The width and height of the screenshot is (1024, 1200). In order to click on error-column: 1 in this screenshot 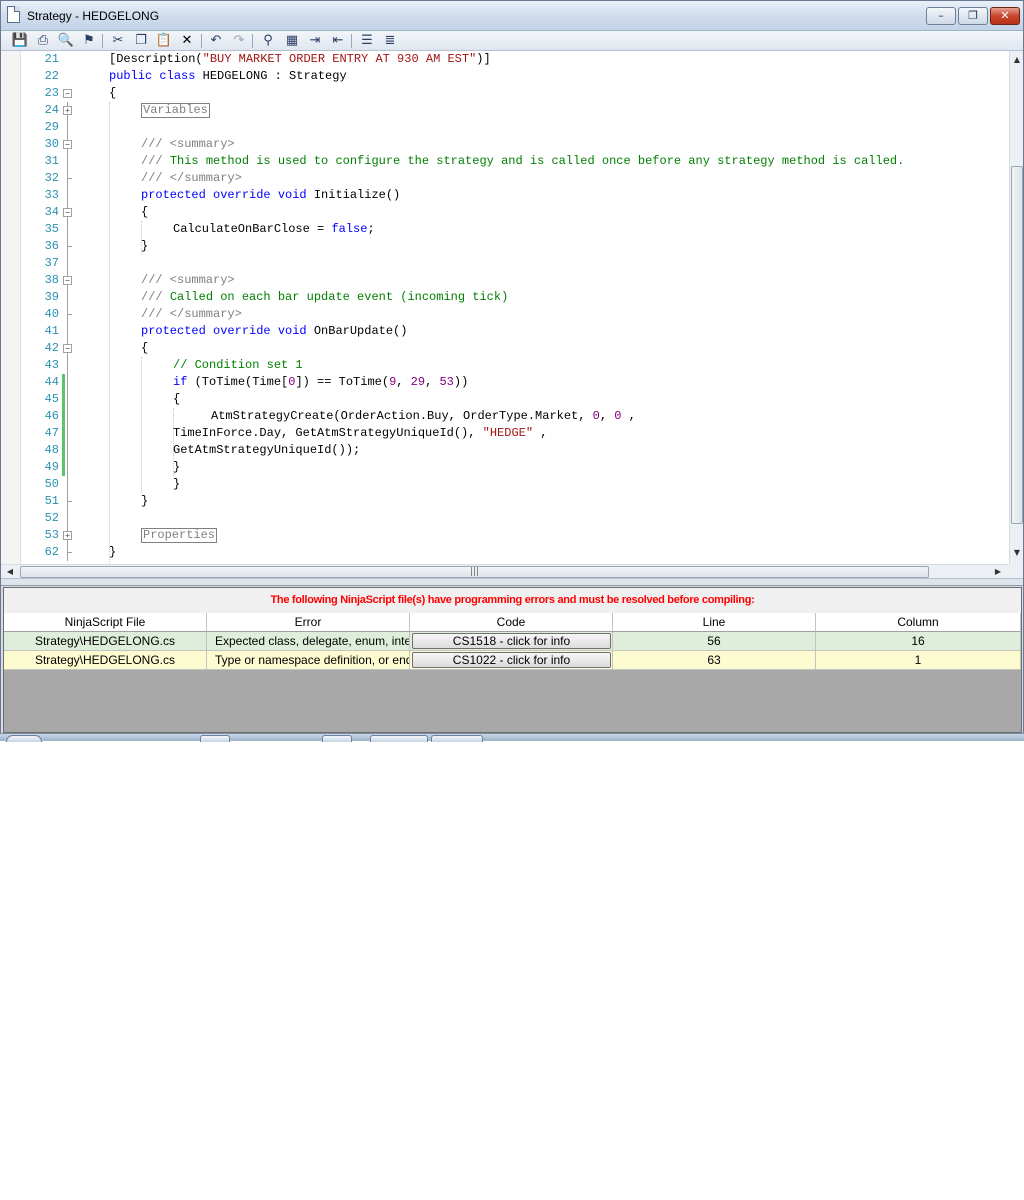, I will do `click(918, 660)`.